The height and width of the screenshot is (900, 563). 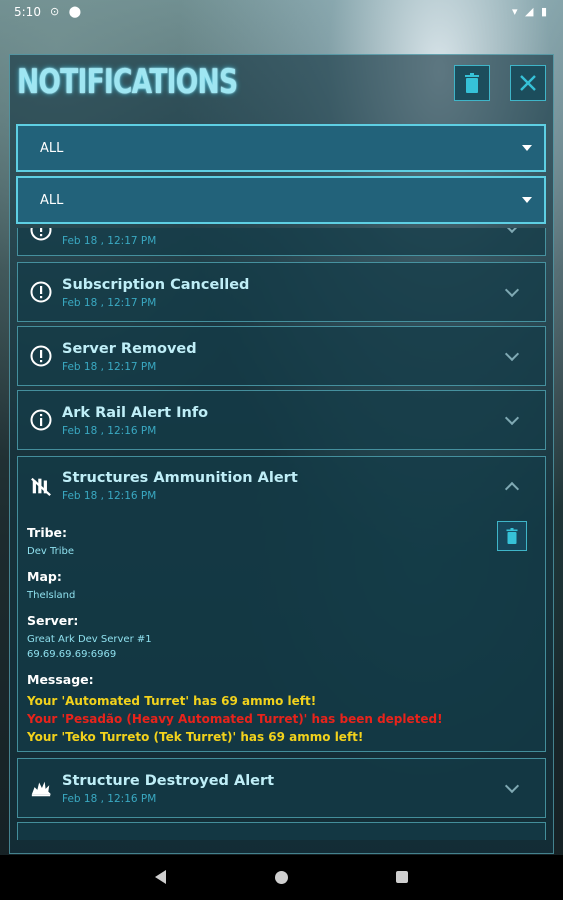 I want to click on system-navigation-bar, so click(x=281, y=877).